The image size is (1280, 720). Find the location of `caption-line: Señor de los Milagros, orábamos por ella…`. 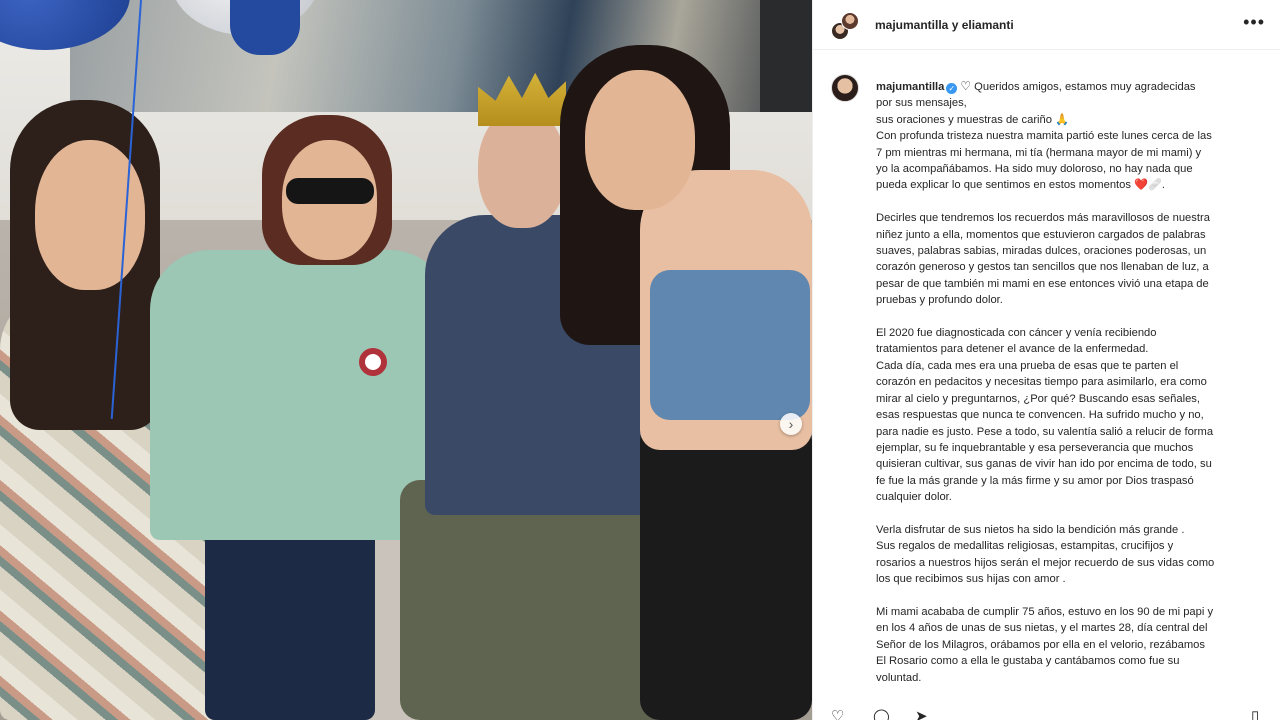

caption-line: Señor de los Milagros, orábamos por ella… is located at coordinates (1040, 644).